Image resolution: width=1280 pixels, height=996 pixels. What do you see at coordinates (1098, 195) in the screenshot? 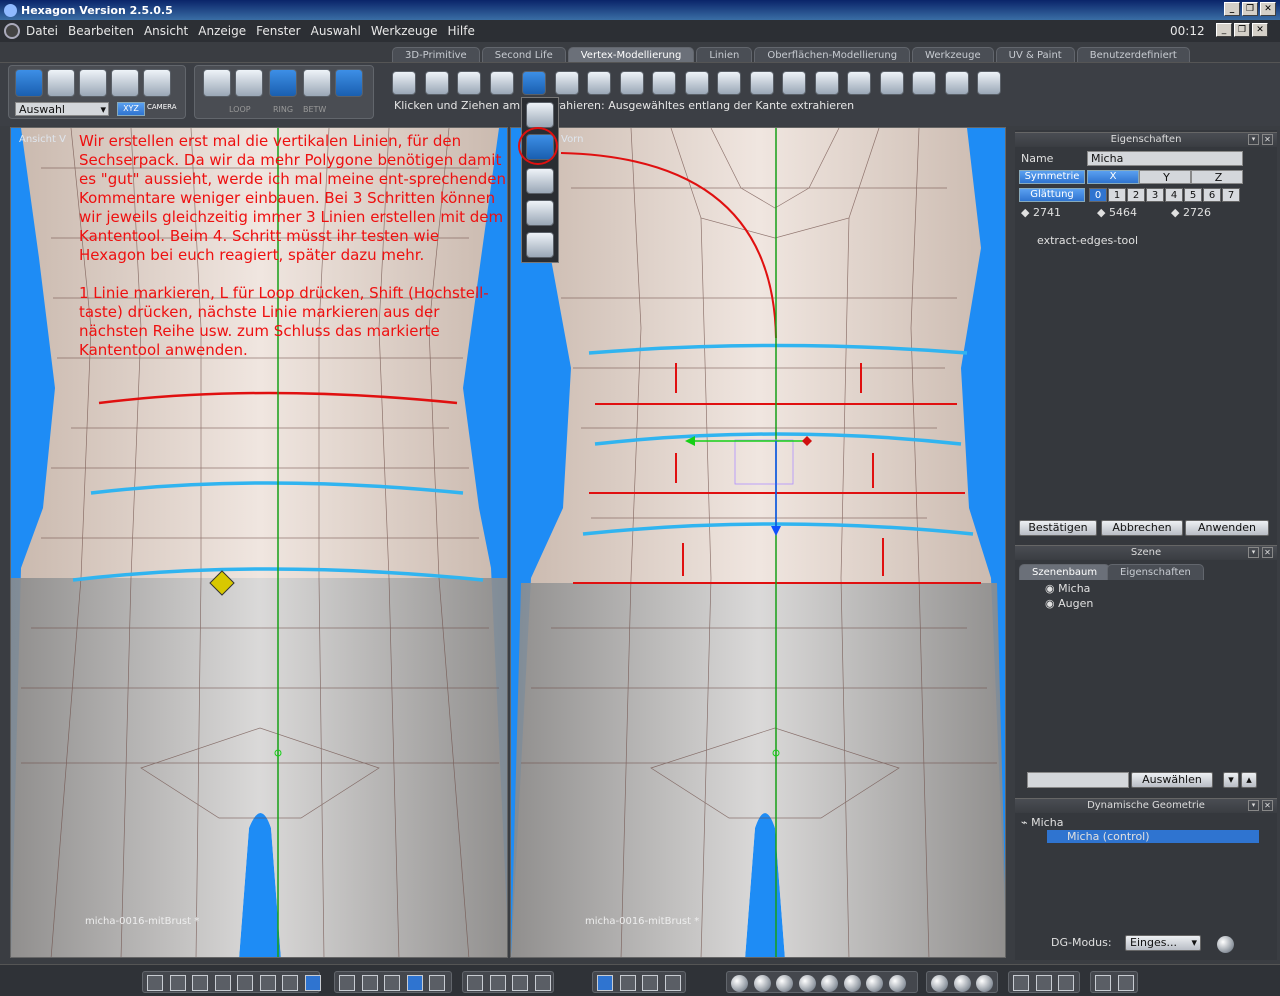
I see `smoothing-level-0: 0` at bounding box center [1098, 195].